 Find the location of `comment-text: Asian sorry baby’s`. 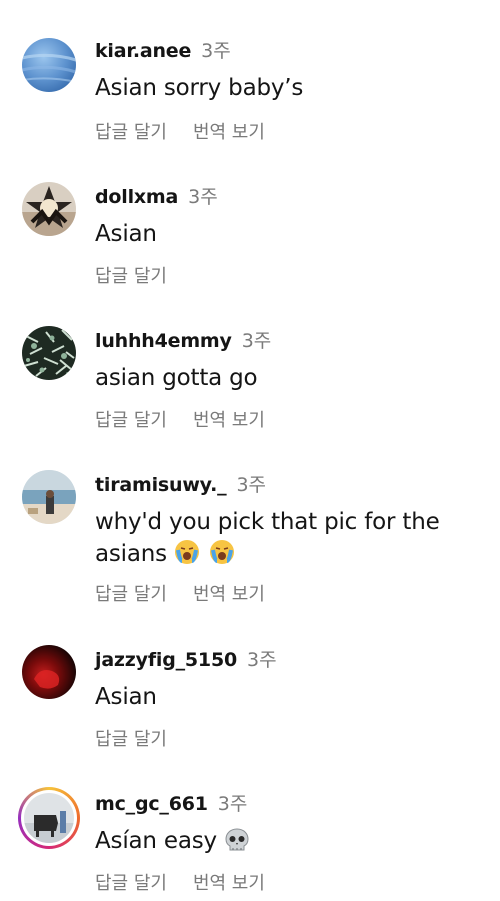

comment-text: Asian sorry baby’s is located at coordinates (199, 88).